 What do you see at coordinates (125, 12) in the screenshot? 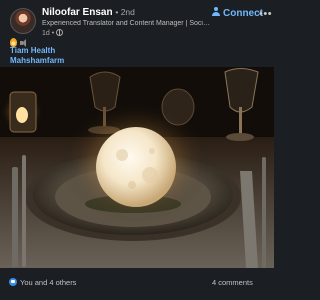
I see `connection-degree: • 2nd` at bounding box center [125, 12].